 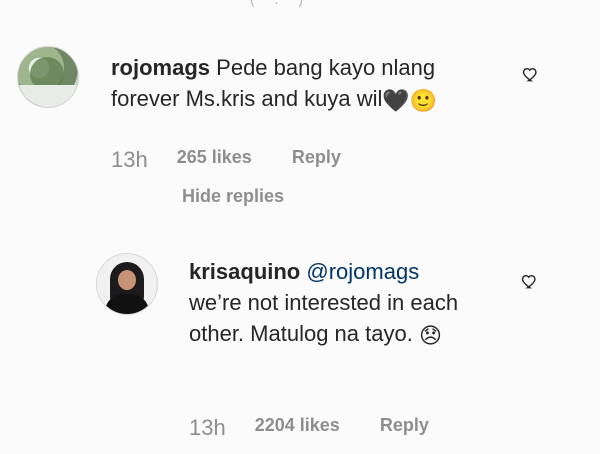 What do you see at coordinates (214, 157) in the screenshot?
I see `likes-count: 265 likes` at bounding box center [214, 157].